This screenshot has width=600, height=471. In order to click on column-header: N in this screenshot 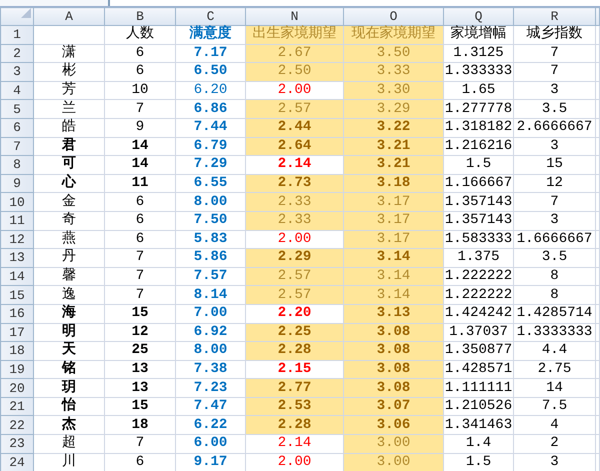, I will do `click(295, 17)`.